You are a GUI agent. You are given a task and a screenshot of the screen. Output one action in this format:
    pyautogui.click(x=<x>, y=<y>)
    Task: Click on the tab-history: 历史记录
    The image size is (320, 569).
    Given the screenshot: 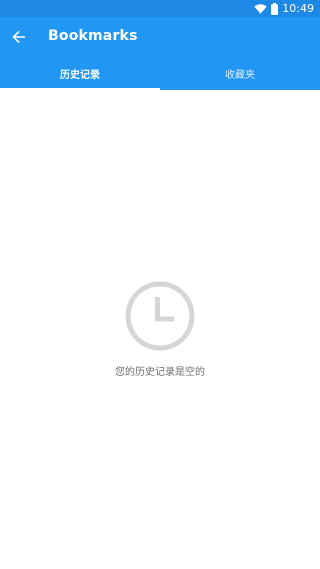 What is the action you would take?
    pyautogui.click(x=80, y=74)
    